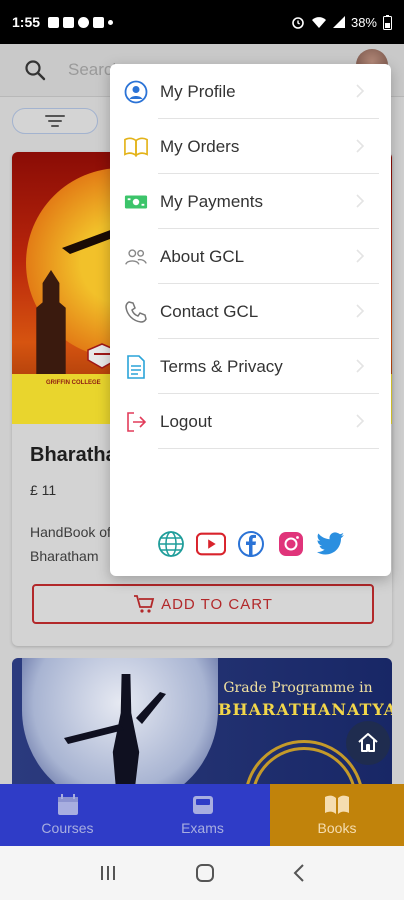 This screenshot has width=404, height=900. What do you see at coordinates (298, 688) in the screenshot?
I see `product-banner-title: Grade Programme in` at bounding box center [298, 688].